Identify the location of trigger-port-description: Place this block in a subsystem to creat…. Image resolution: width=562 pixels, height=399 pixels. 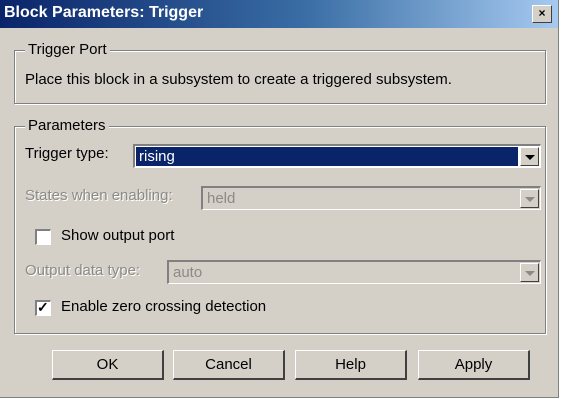
(238, 79).